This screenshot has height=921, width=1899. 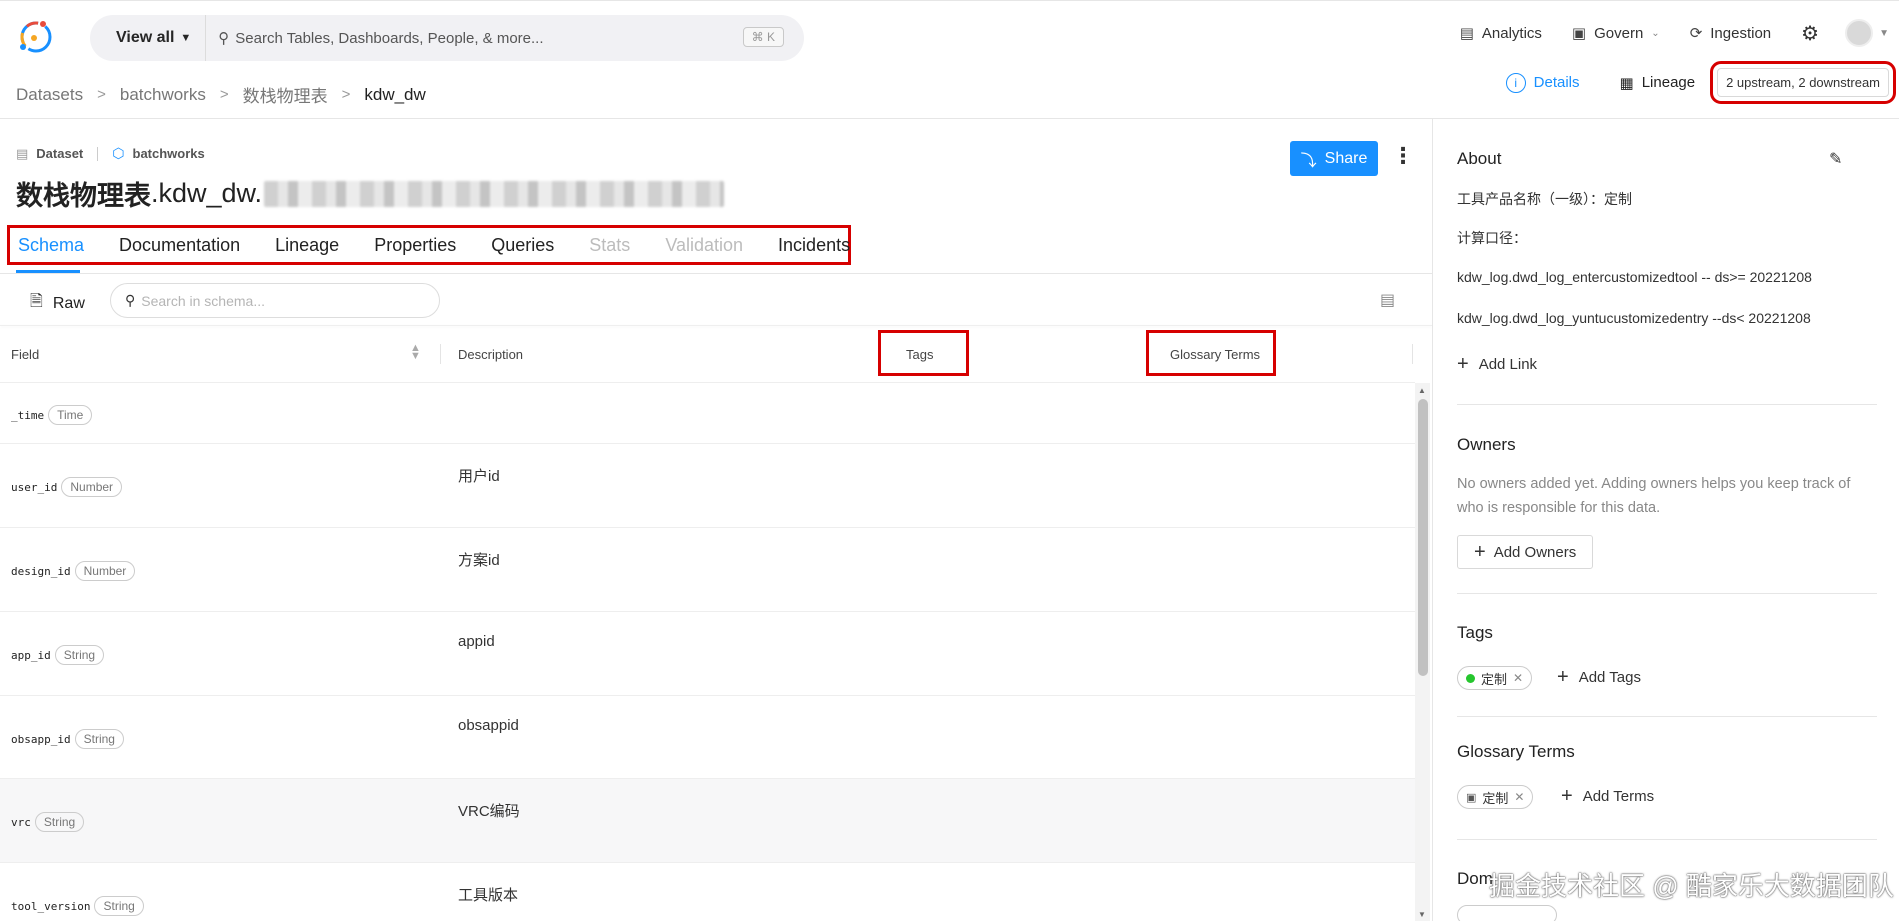 What do you see at coordinates (1679, 33) in the screenshot?
I see `nav-links: ▤ Analytics ▣ Govern ⌄ ⟳ Ingestion ⚙ ▼` at bounding box center [1679, 33].